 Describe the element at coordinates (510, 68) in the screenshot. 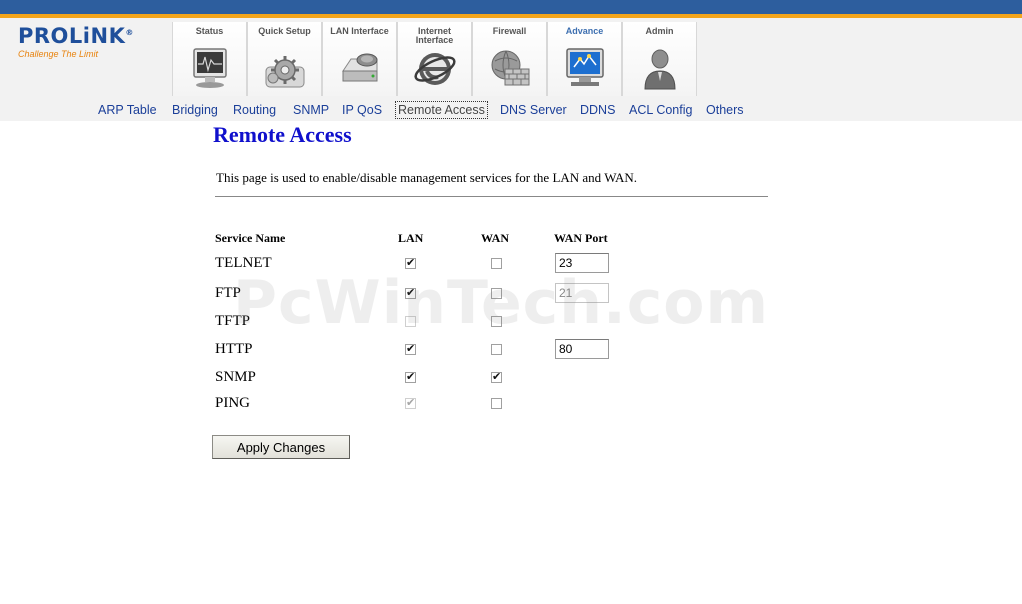

I see `firewall-globe-icon` at that location.